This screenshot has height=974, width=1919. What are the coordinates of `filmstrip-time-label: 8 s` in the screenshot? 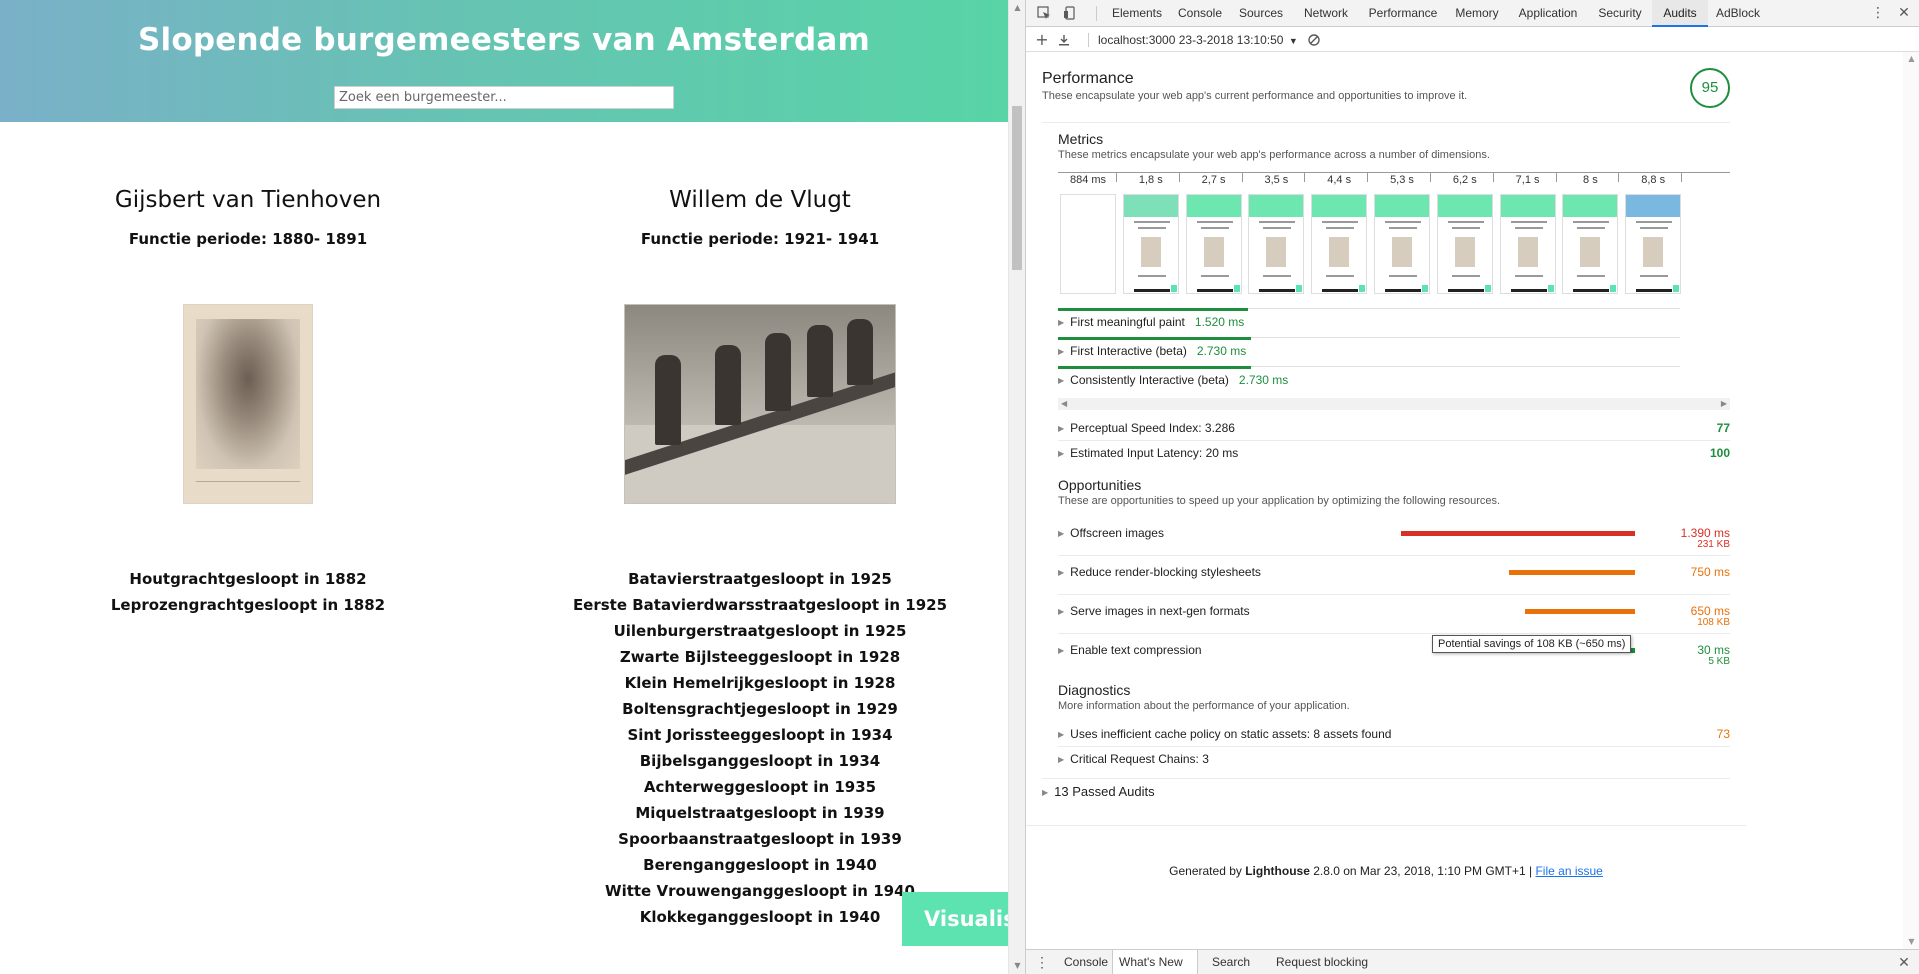 It's located at (1590, 180).